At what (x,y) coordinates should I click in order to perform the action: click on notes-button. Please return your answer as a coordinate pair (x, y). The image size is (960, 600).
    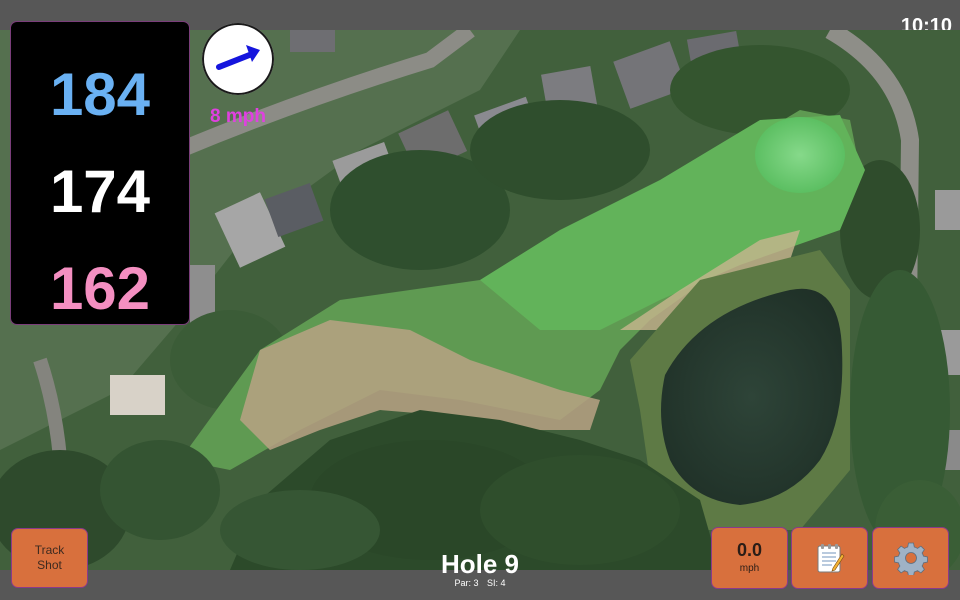
    Looking at the image, I should click on (829, 558).